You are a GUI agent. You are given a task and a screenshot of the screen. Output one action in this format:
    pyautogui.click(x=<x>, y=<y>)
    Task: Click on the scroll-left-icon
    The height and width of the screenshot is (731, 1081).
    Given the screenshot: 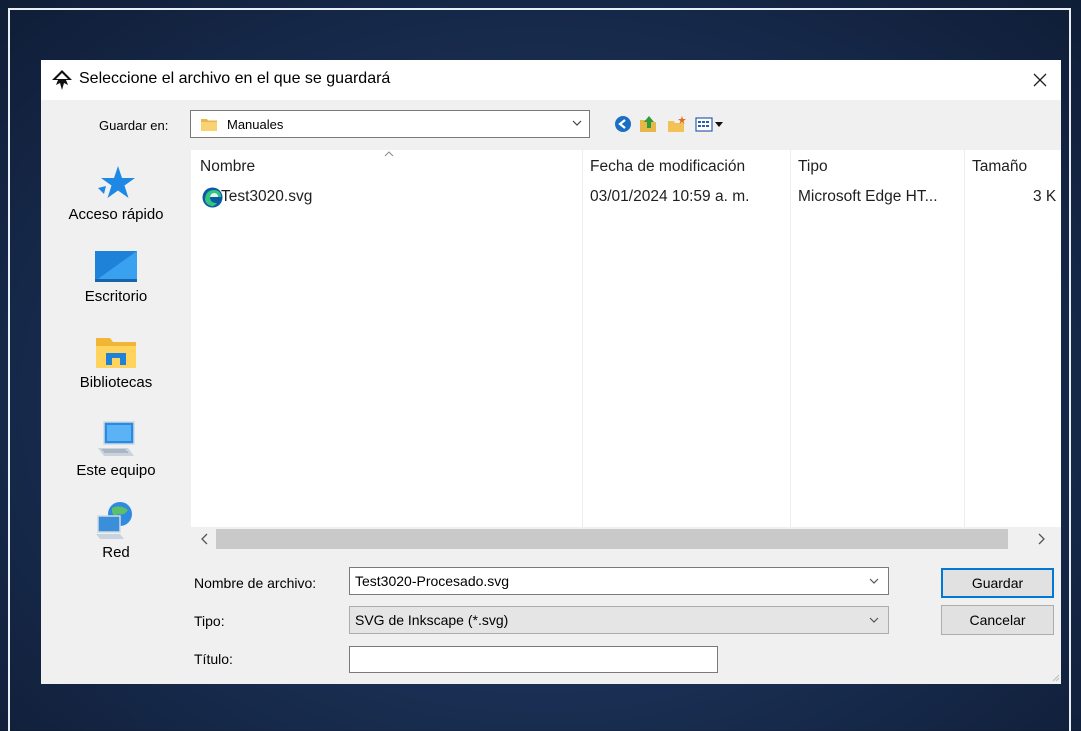 What is the action you would take?
    pyautogui.click(x=205, y=539)
    